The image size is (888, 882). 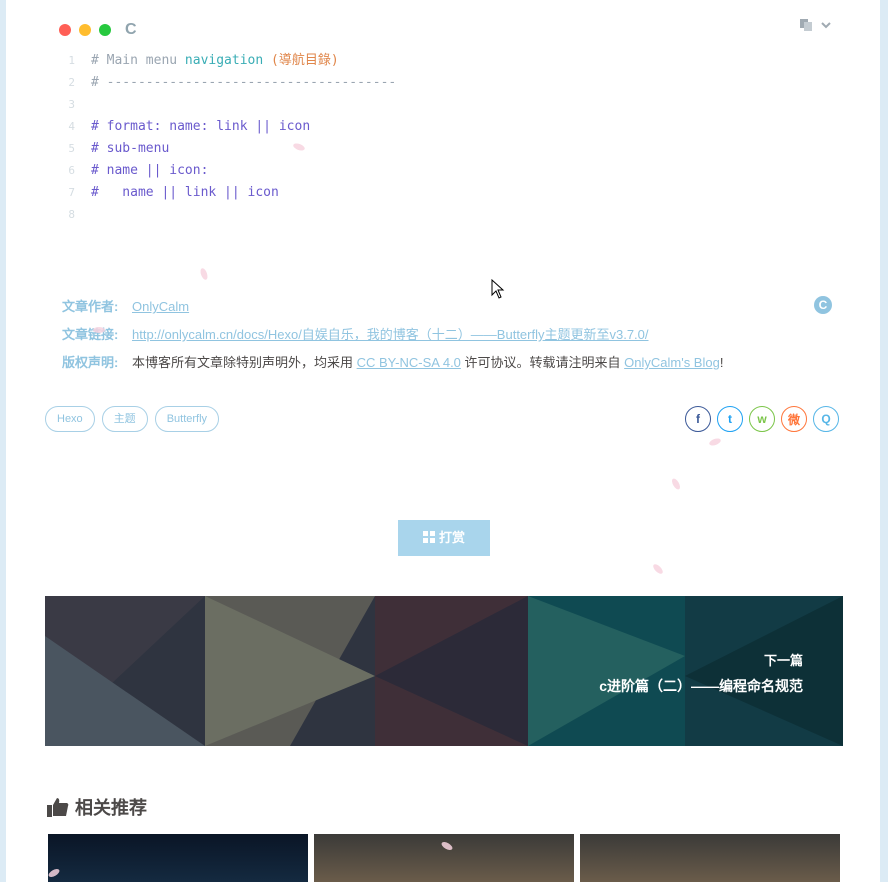 I want to click on tag-butterfly: Butterfly, so click(x=187, y=419).